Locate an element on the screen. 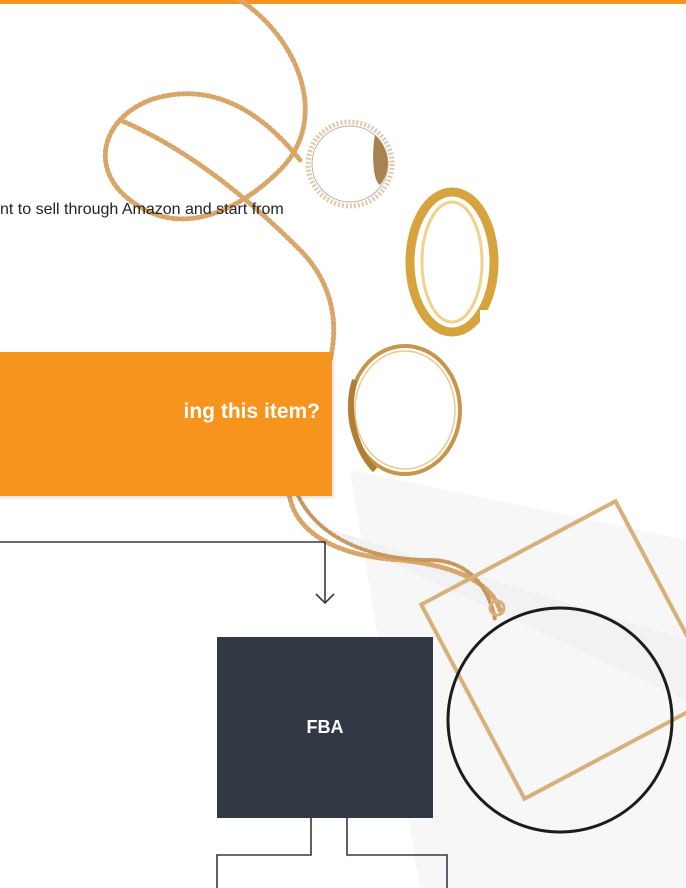  fba-node: FBA is located at coordinates (325, 727).